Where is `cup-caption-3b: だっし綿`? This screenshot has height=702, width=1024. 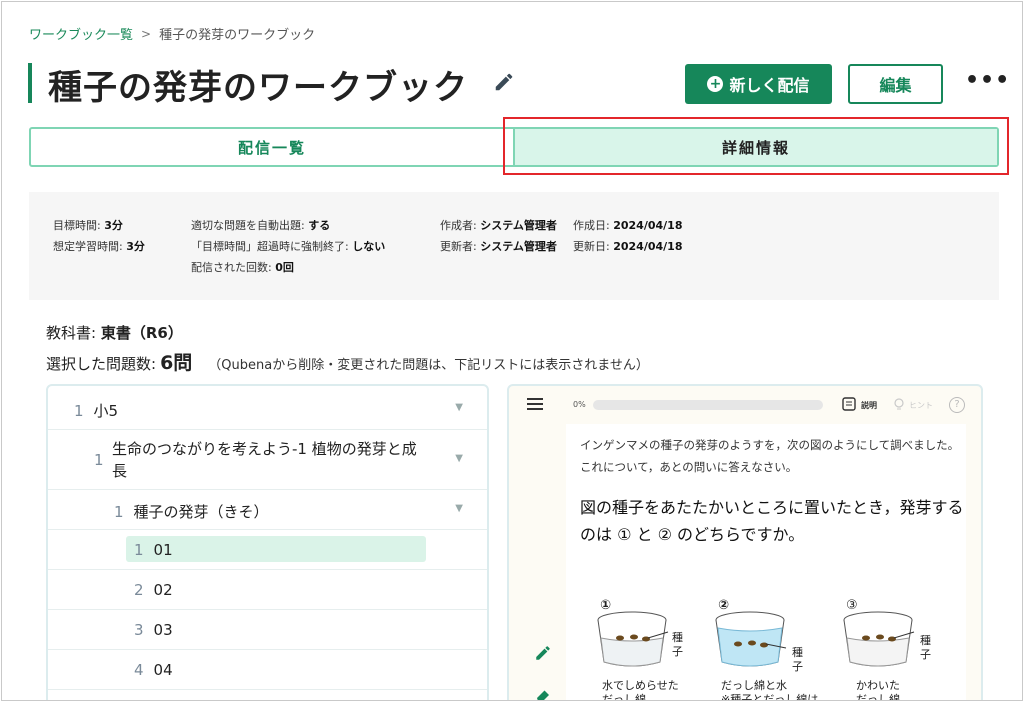 cup-caption-3b: だっし綿 is located at coordinates (878, 697).